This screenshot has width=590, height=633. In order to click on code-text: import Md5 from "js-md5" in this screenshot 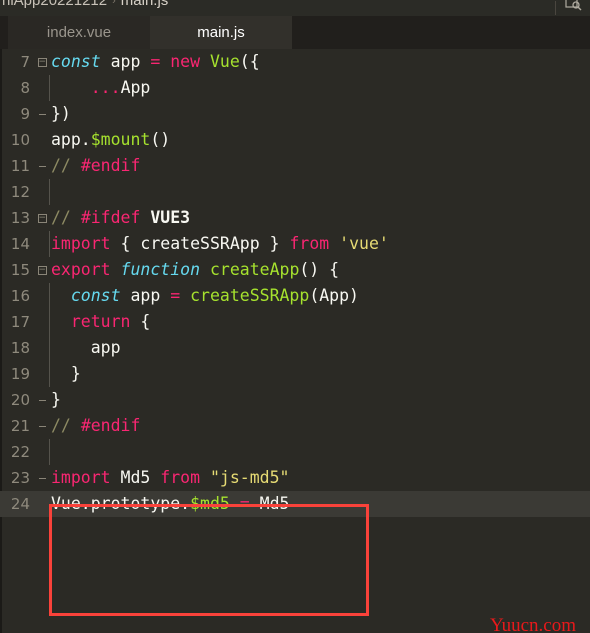, I will do `click(320, 478)`.